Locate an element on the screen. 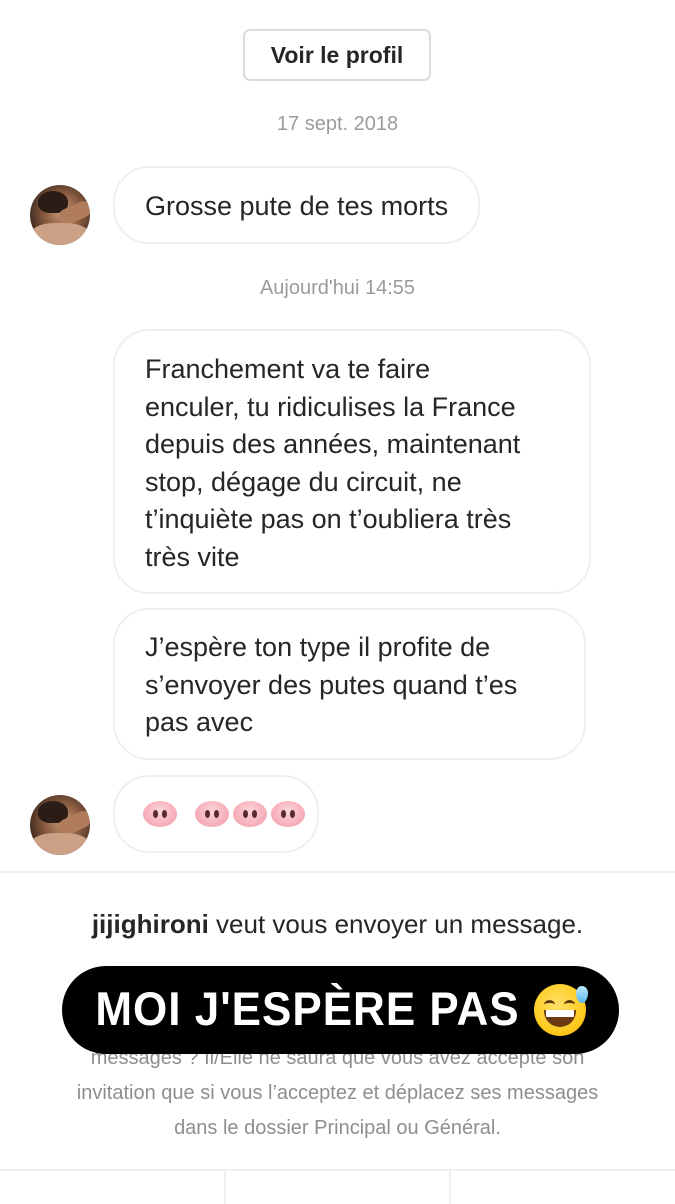 The width and height of the screenshot is (675, 1204). message-text: Grosse pute de tes morts is located at coordinates (297, 206).